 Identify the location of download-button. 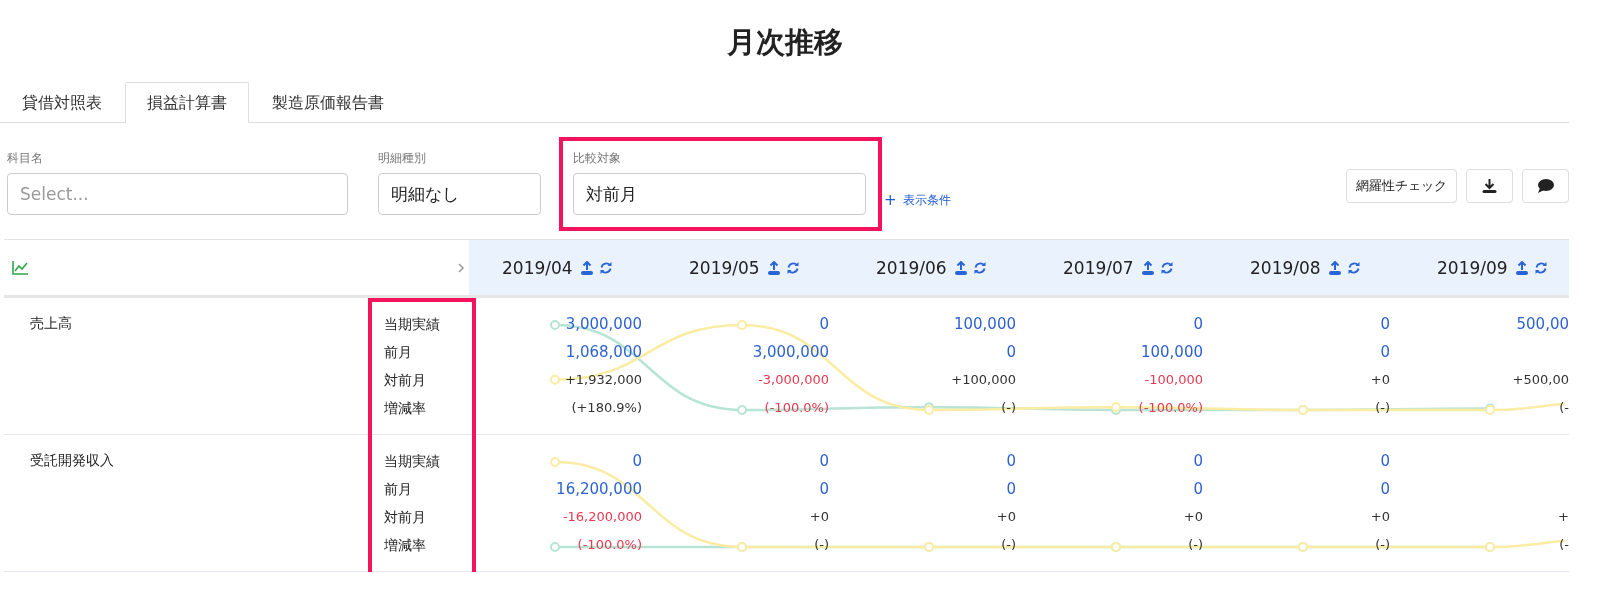
(1489, 186).